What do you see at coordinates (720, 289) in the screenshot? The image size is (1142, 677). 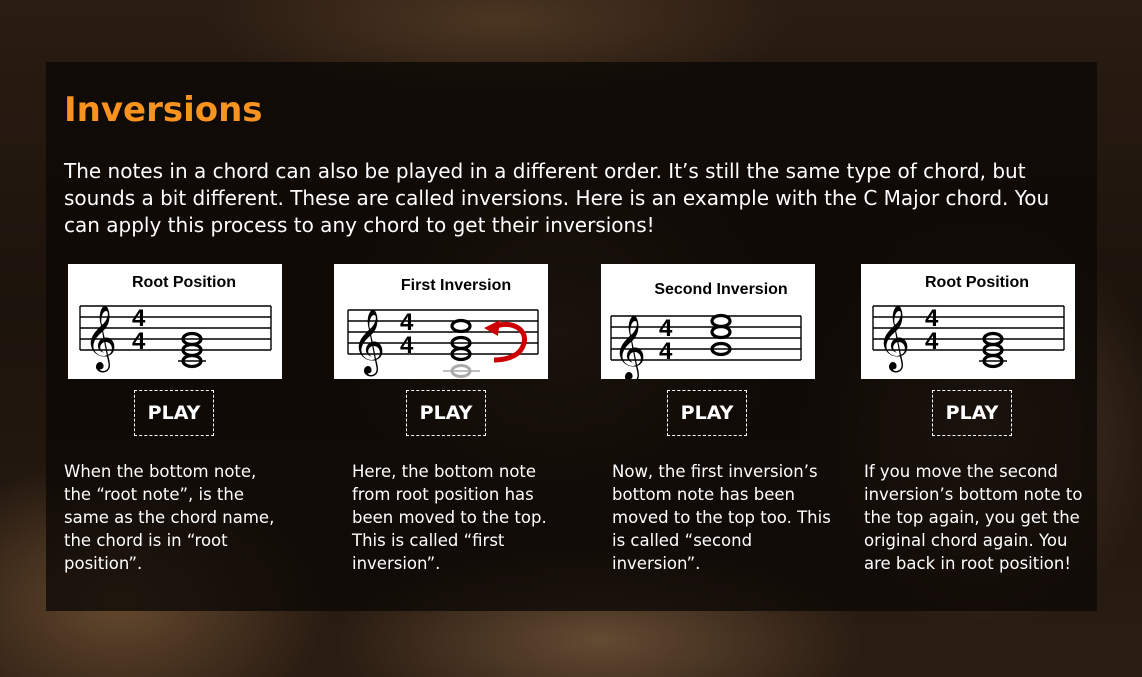 I see `image-heading: Second Inversion` at bounding box center [720, 289].